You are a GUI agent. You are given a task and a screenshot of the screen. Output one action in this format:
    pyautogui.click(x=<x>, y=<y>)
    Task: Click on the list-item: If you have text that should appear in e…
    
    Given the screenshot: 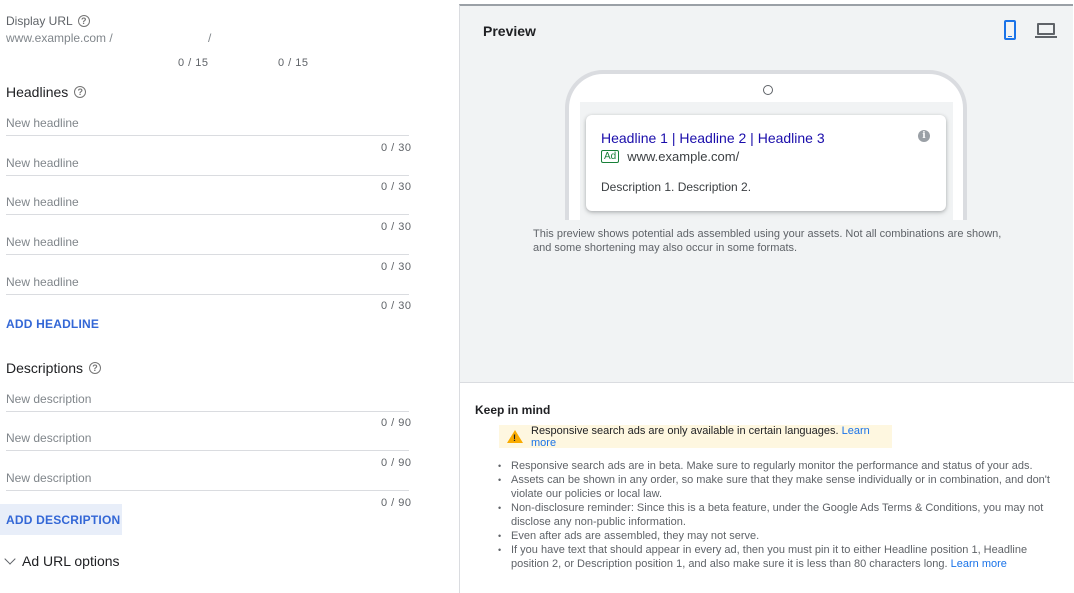 What is the action you would take?
    pyautogui.click(x=777, y=557)
    